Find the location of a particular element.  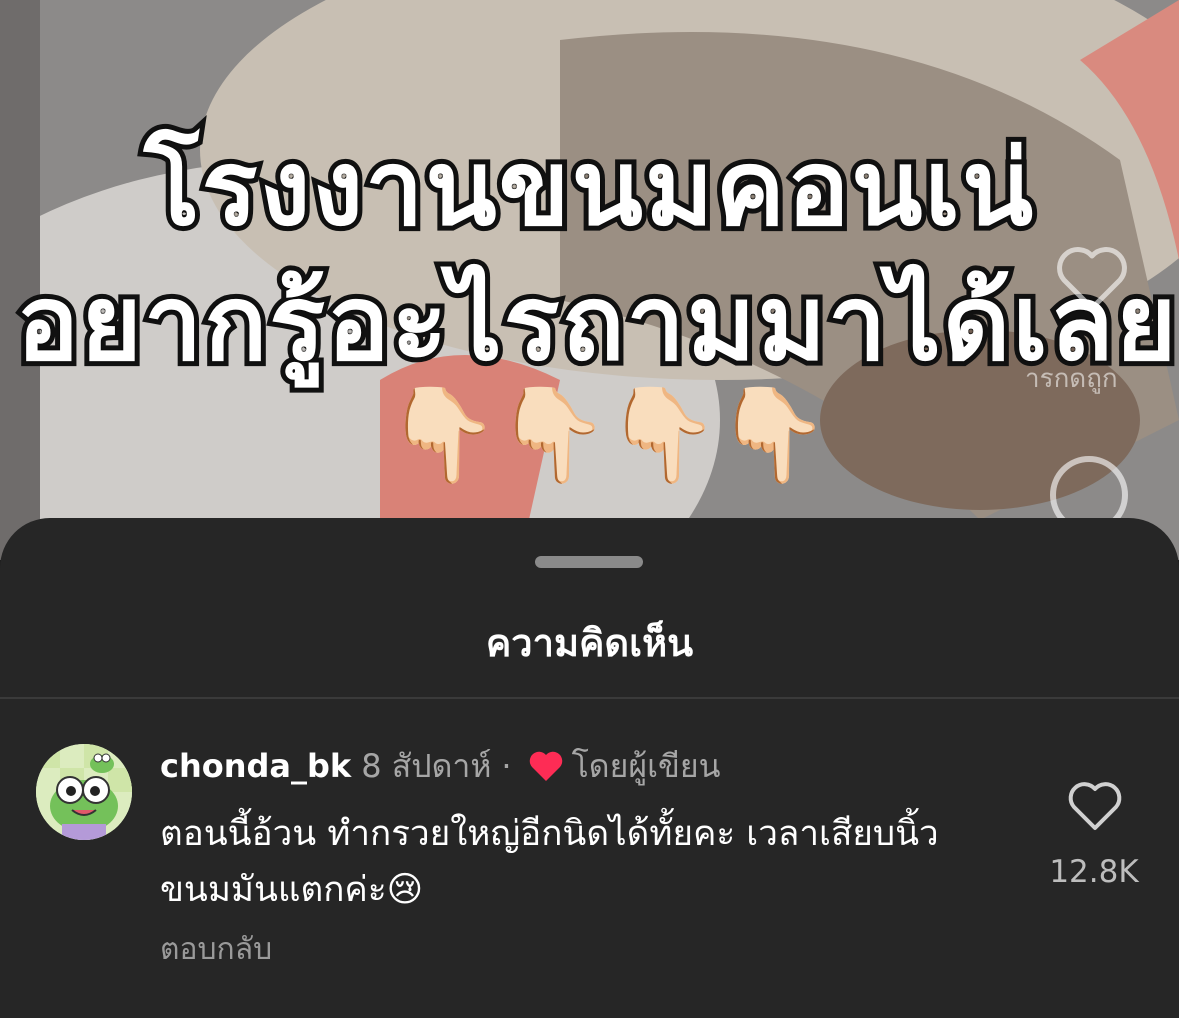

avatar is located at coordinates (84, 792).